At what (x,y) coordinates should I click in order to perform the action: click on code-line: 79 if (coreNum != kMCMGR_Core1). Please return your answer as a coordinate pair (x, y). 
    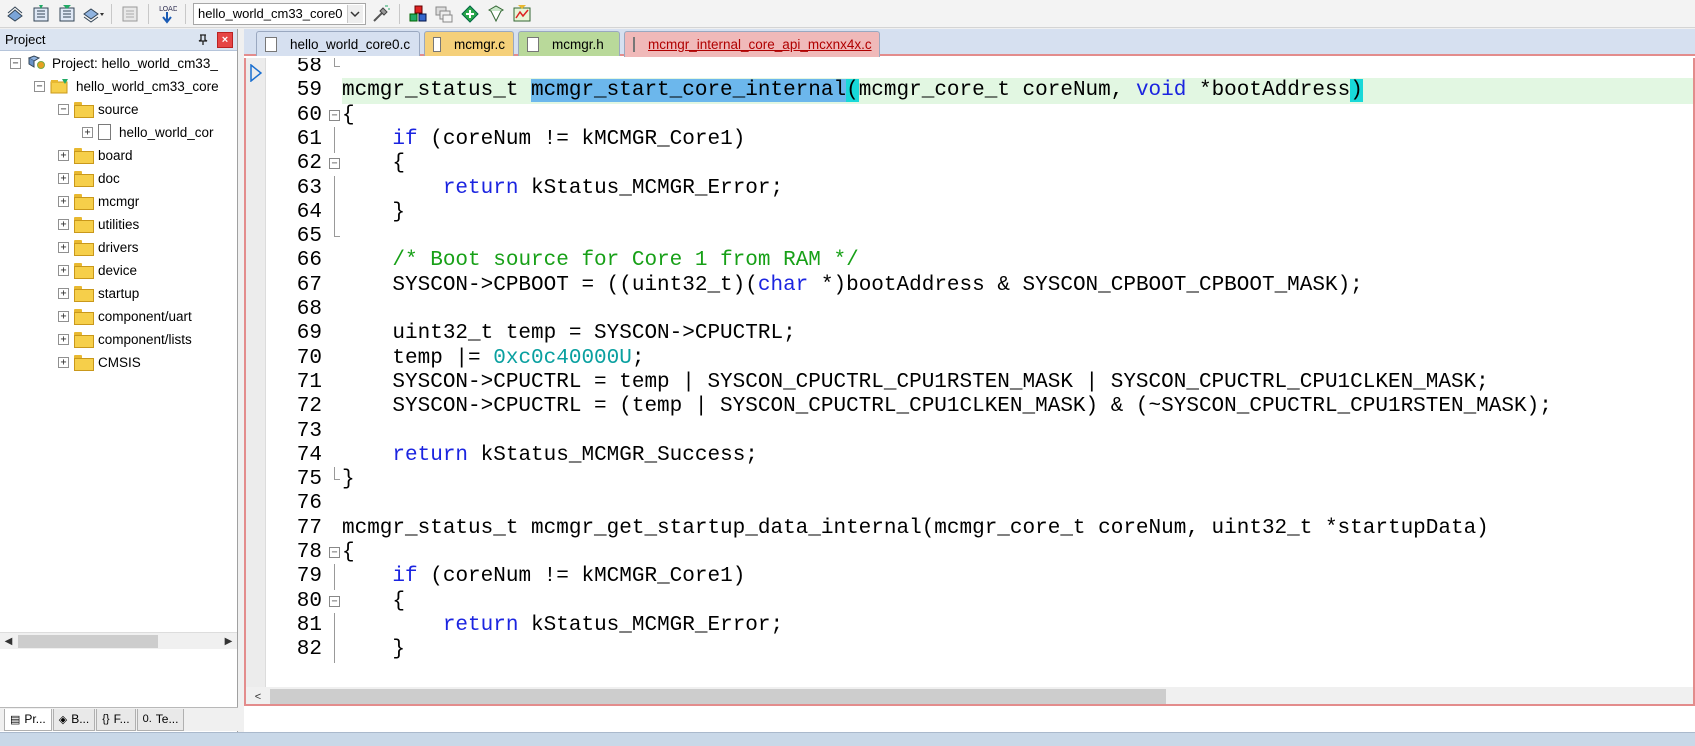
    Looking at the image, I should click on (969, 577).